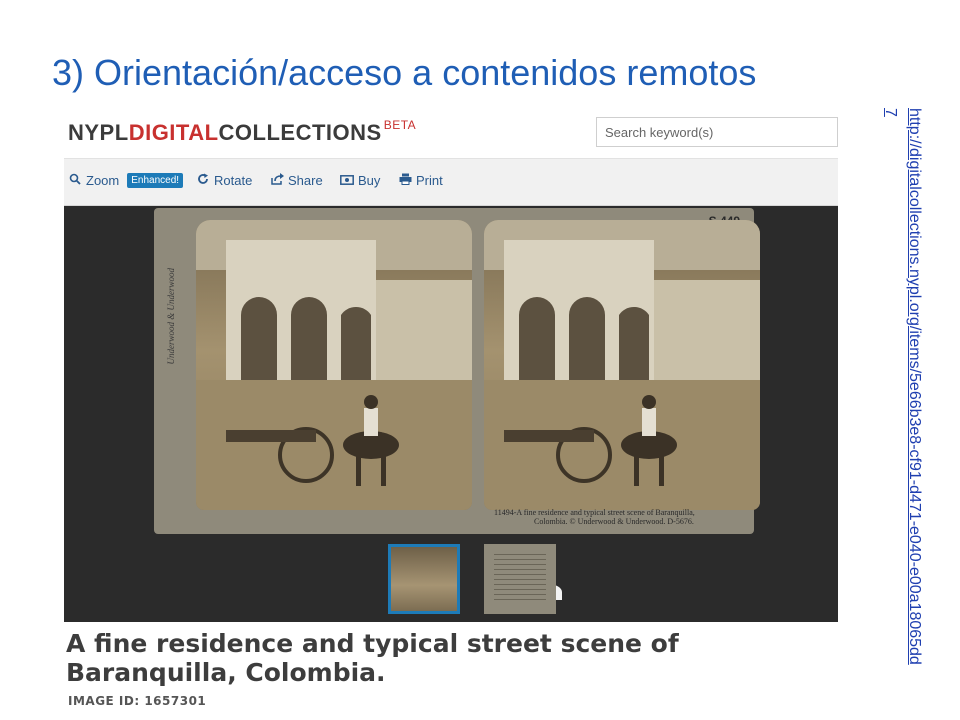 This screenshot has height=720, width=960. Describe the element at coordinates (173, 132) in the screenshot. I see `logo-digital: DIGITAL` at that location.